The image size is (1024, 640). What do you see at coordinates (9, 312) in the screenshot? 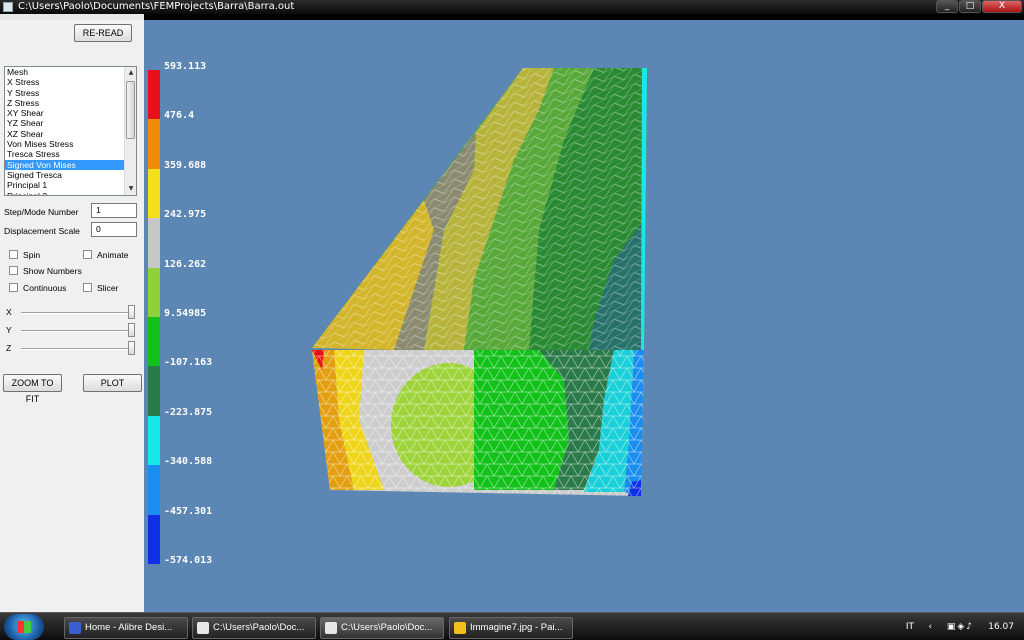
I see `x-slider-label: X` at bounding box center [9, 312].